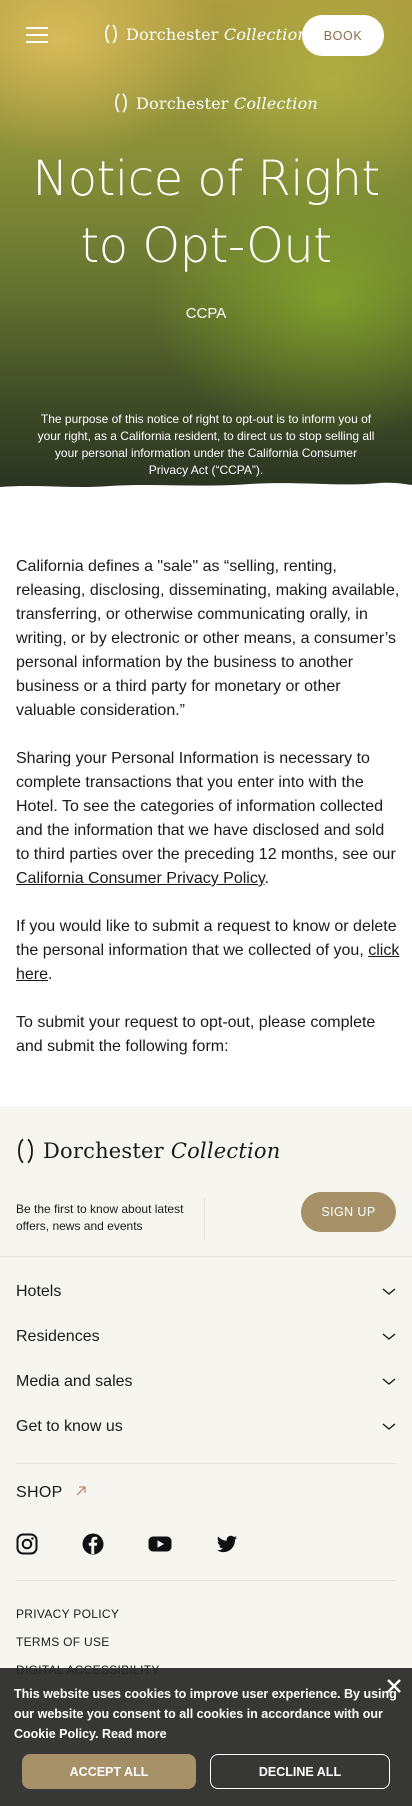  What do you see at coordinates (206, 1427) in the screenshot?
I see `accordion-get-to-know-us: Get to know us` at bounding box center [206, 1427].